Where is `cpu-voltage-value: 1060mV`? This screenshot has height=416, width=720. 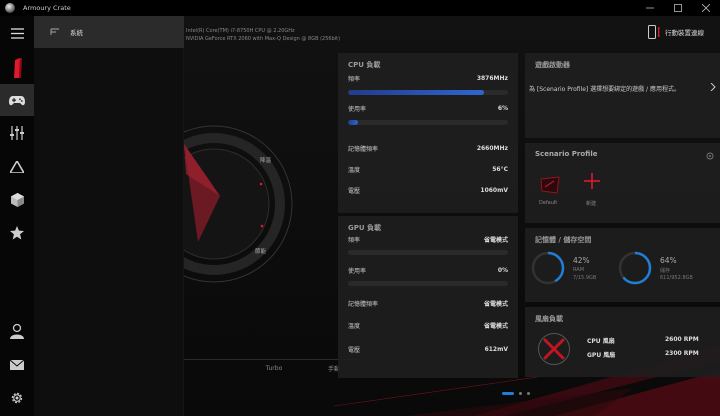 cpu-voltage-value: 1060mV is located at coordinates (494, 190).